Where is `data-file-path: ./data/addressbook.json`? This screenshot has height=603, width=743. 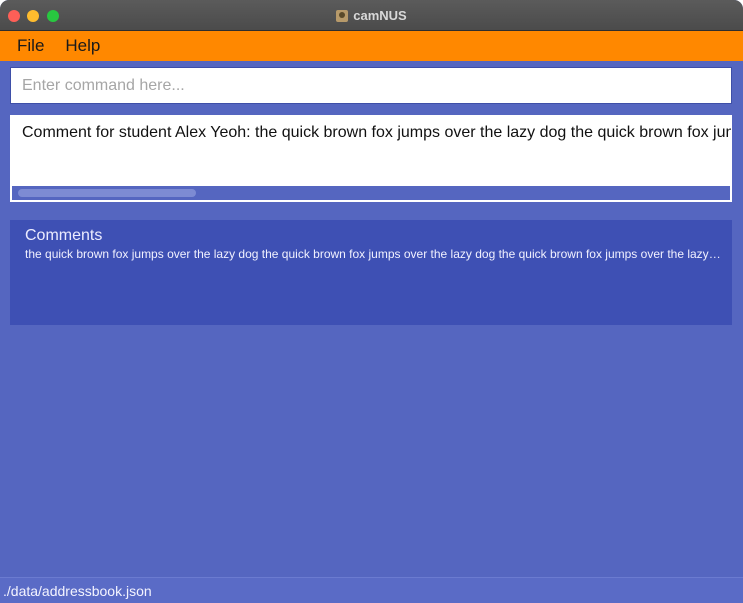 data-file-path: ./data/addressbook.json is located at coordinates (77, 591).